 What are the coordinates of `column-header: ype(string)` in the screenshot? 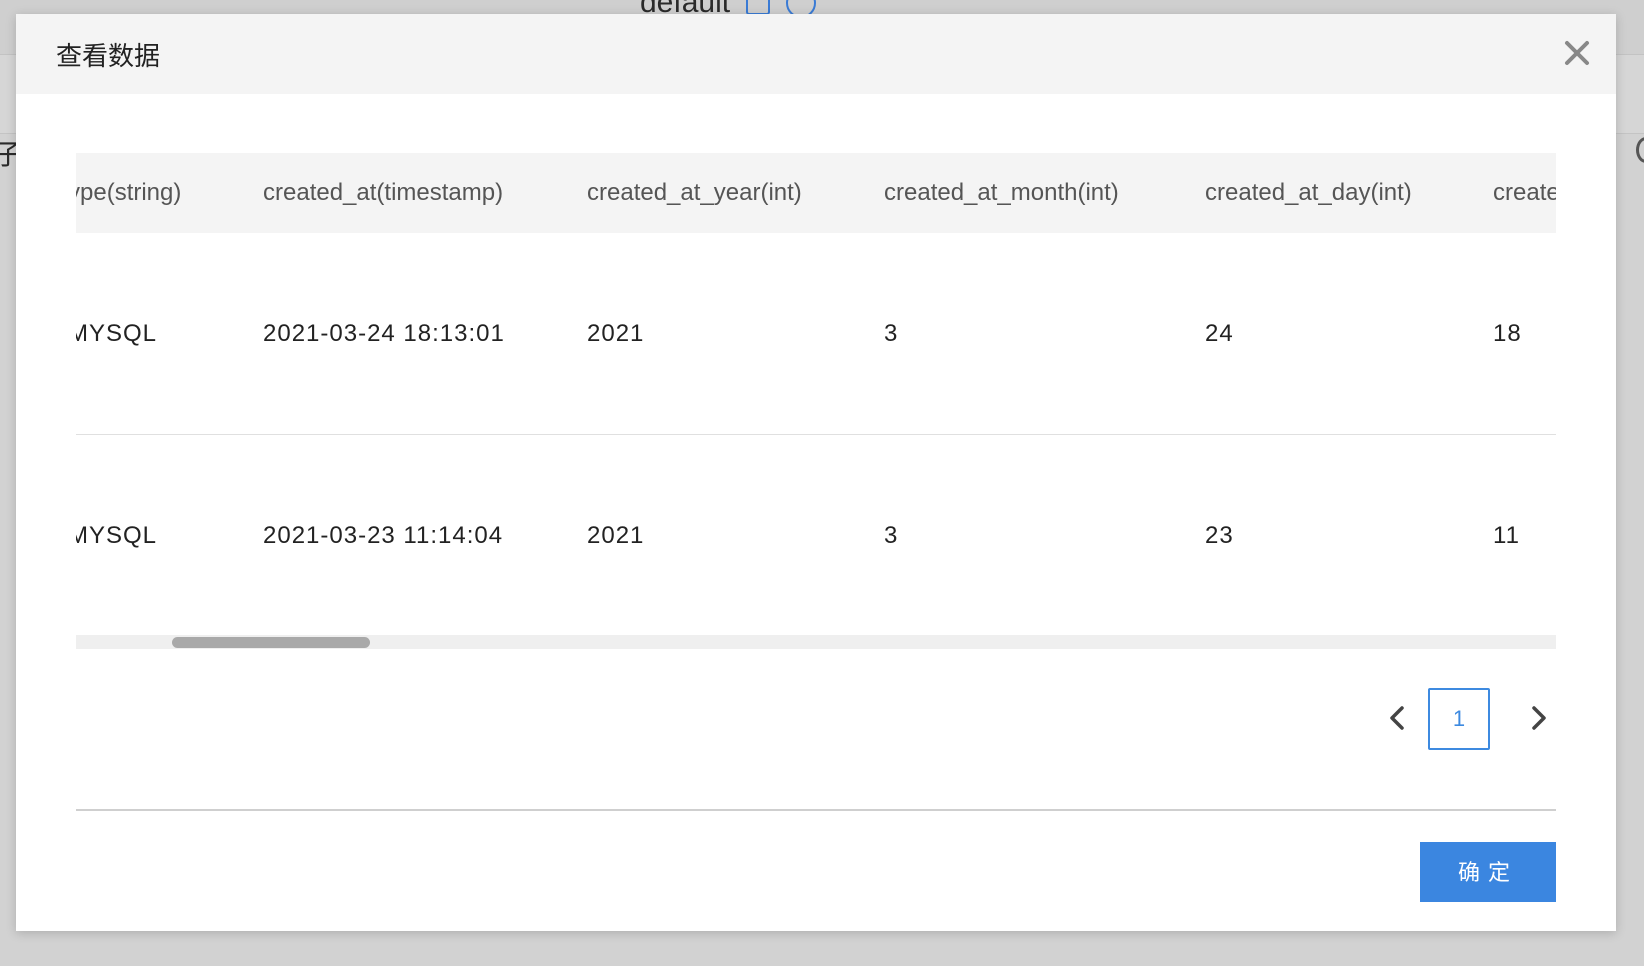 It's located at (128, 193).